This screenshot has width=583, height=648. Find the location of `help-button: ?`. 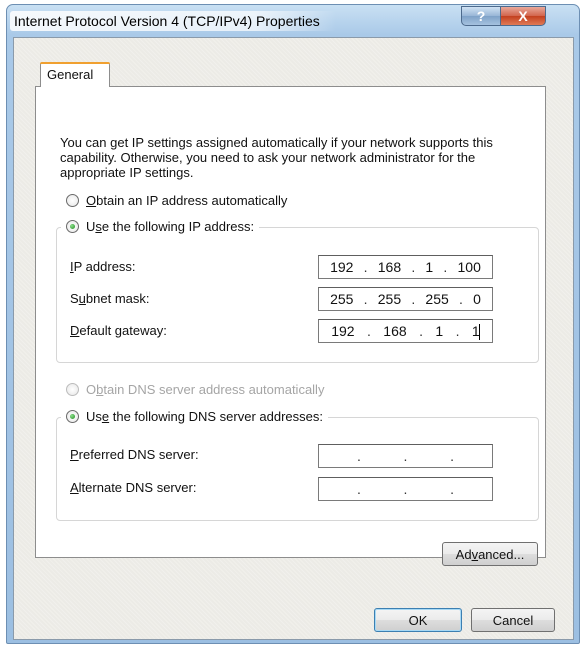

help-button: ? is located at coordinates (481, 16).